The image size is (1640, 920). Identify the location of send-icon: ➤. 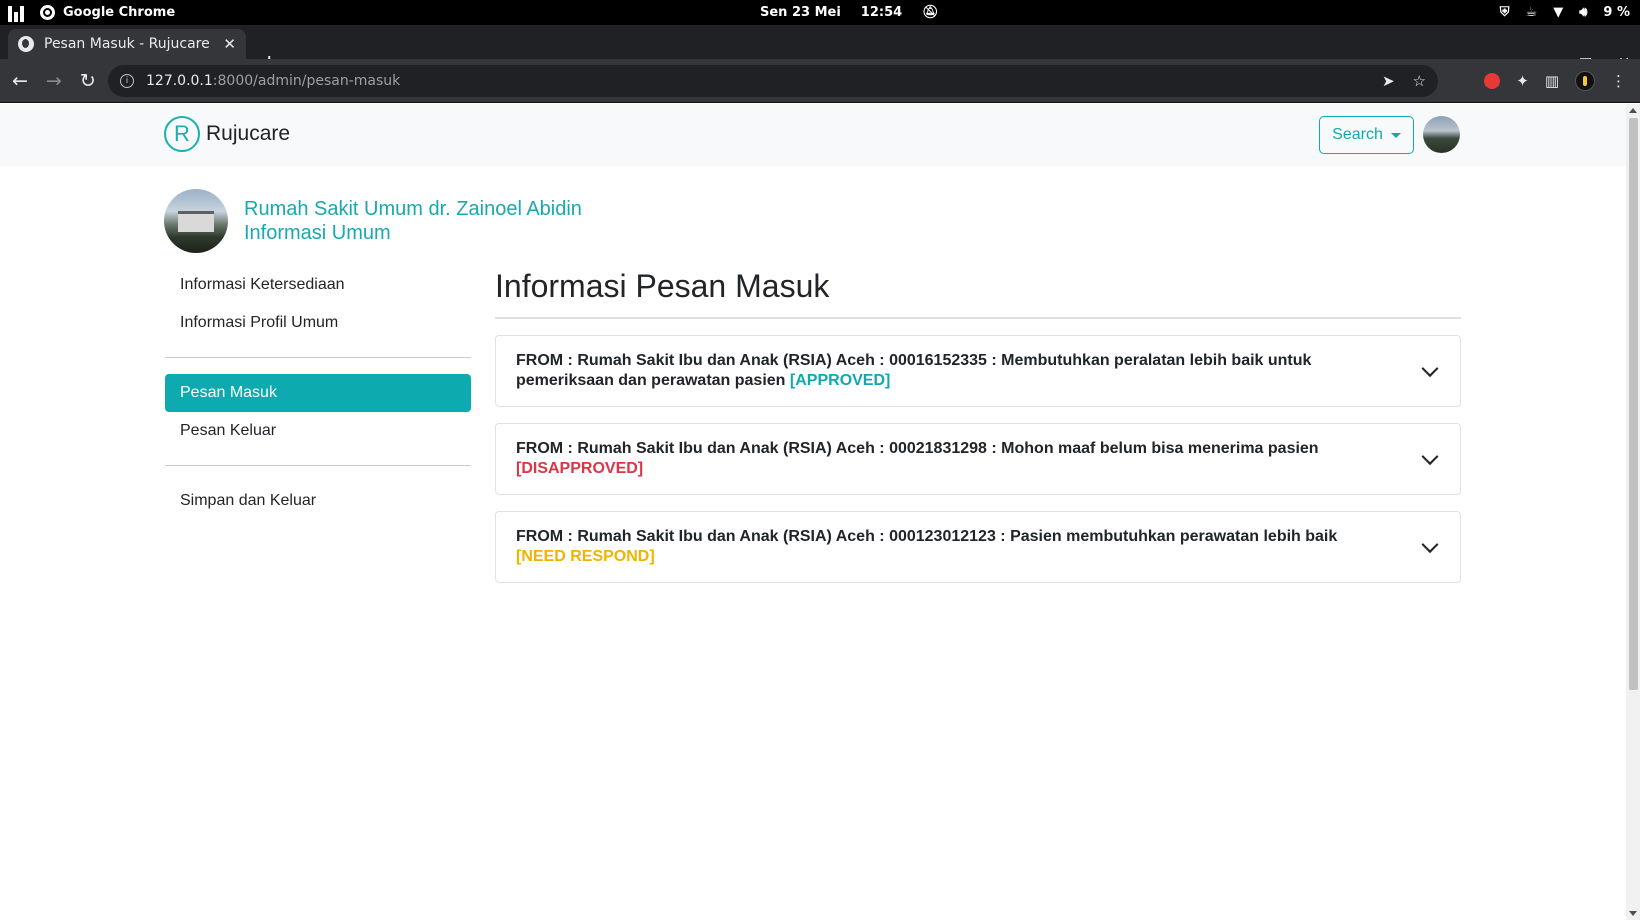
(1388, 81).